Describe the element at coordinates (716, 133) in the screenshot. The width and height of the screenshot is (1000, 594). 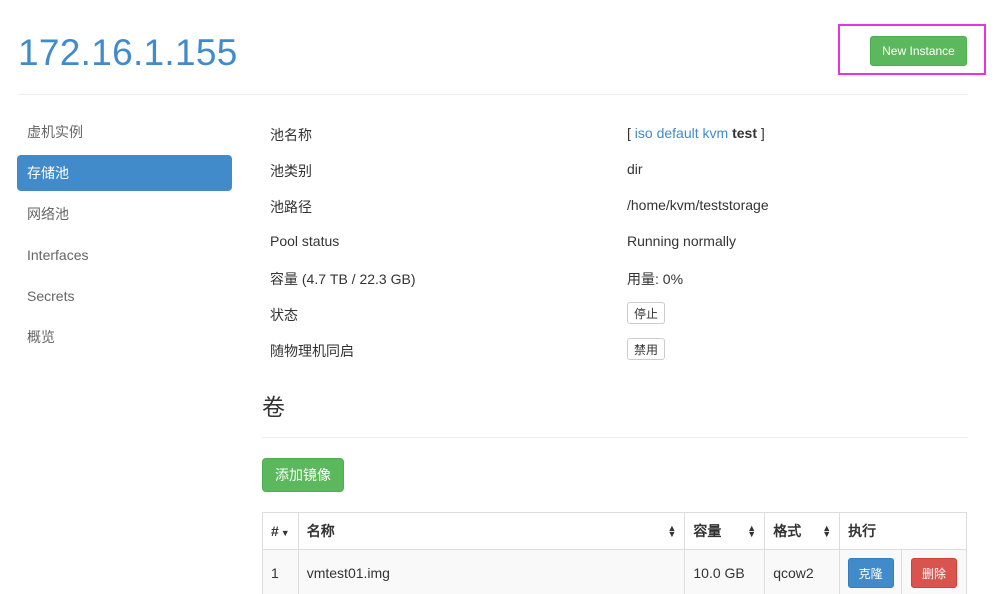
I see `pool-link-kvm: kvm` at that location.